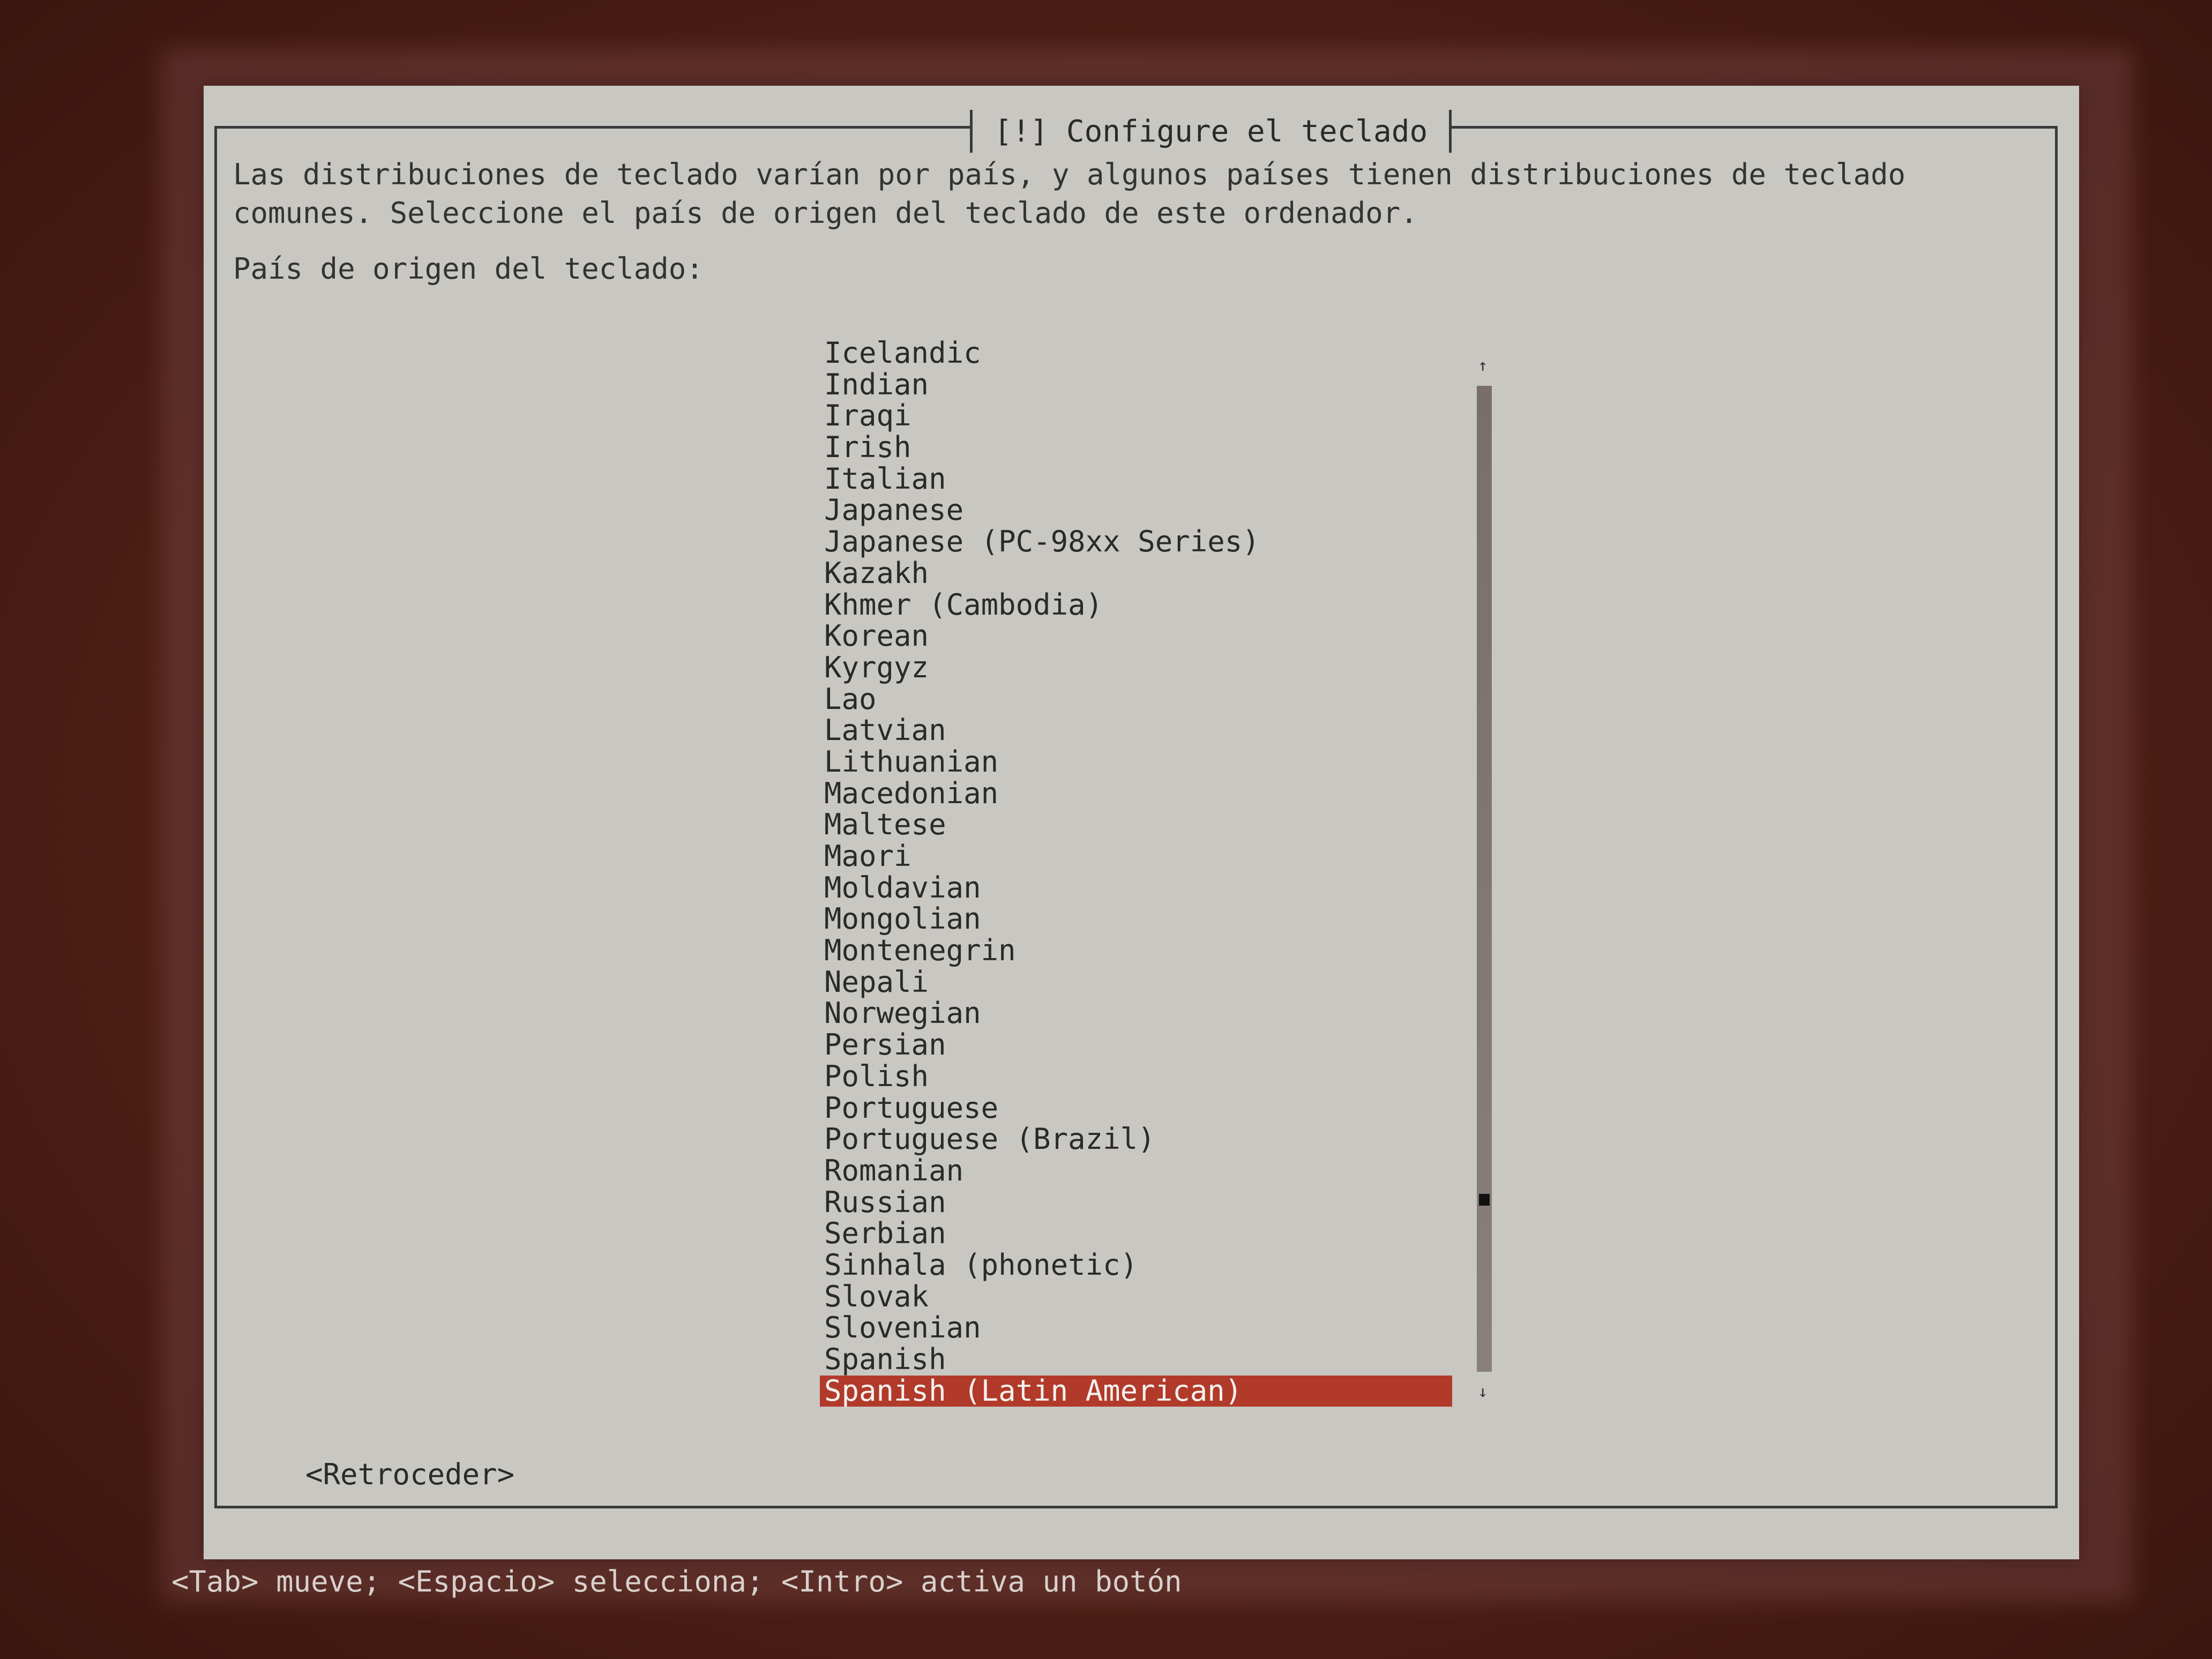 This screenshot has height=1659, width=2212. What do you see at coordinates (1136, 1391) in the screenshot?
I see `list-item: Spanish (Latin American)` at bounding box center [1136, 1391].